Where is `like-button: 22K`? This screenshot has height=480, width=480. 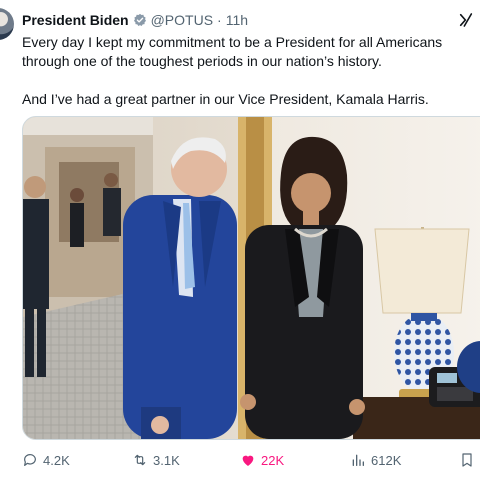 like-button: 22K is located at coordinates (262, 460).